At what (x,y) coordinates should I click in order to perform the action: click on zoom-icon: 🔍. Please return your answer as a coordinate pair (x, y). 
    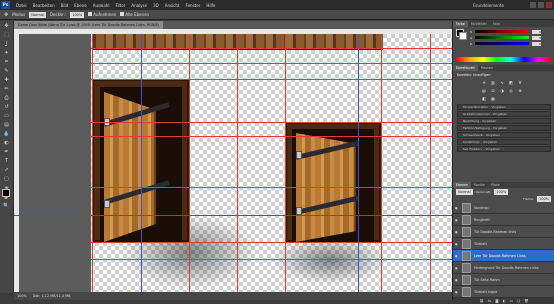
    Looking at the image, I should click on (6, 206).